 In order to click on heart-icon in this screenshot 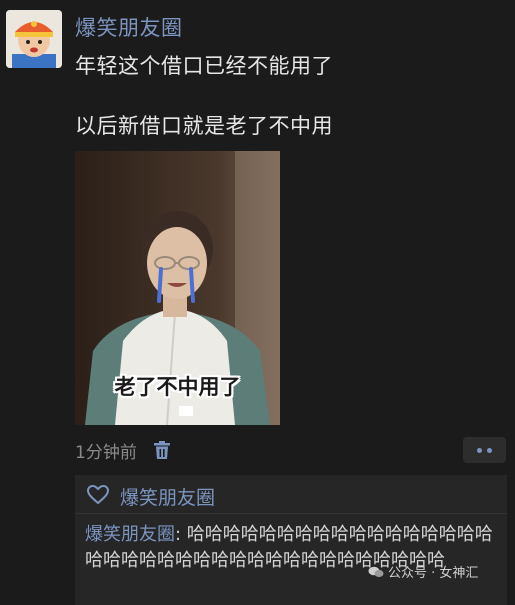, I will do `click(98, 494)`.